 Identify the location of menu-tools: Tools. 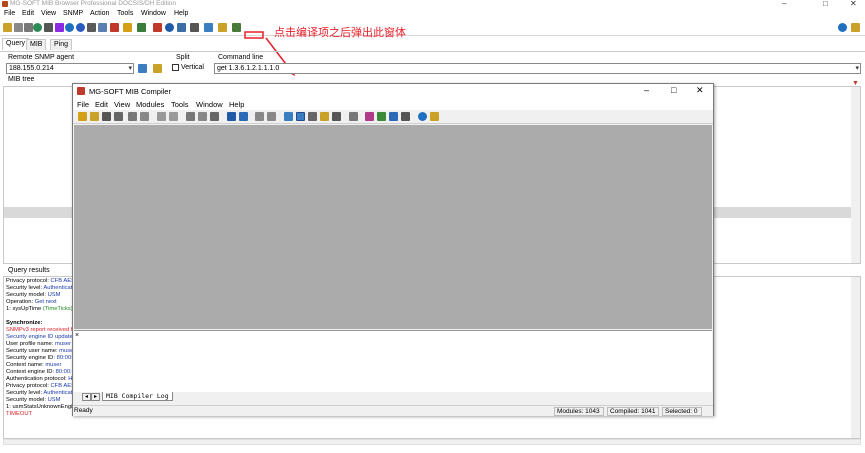
(125, 13).